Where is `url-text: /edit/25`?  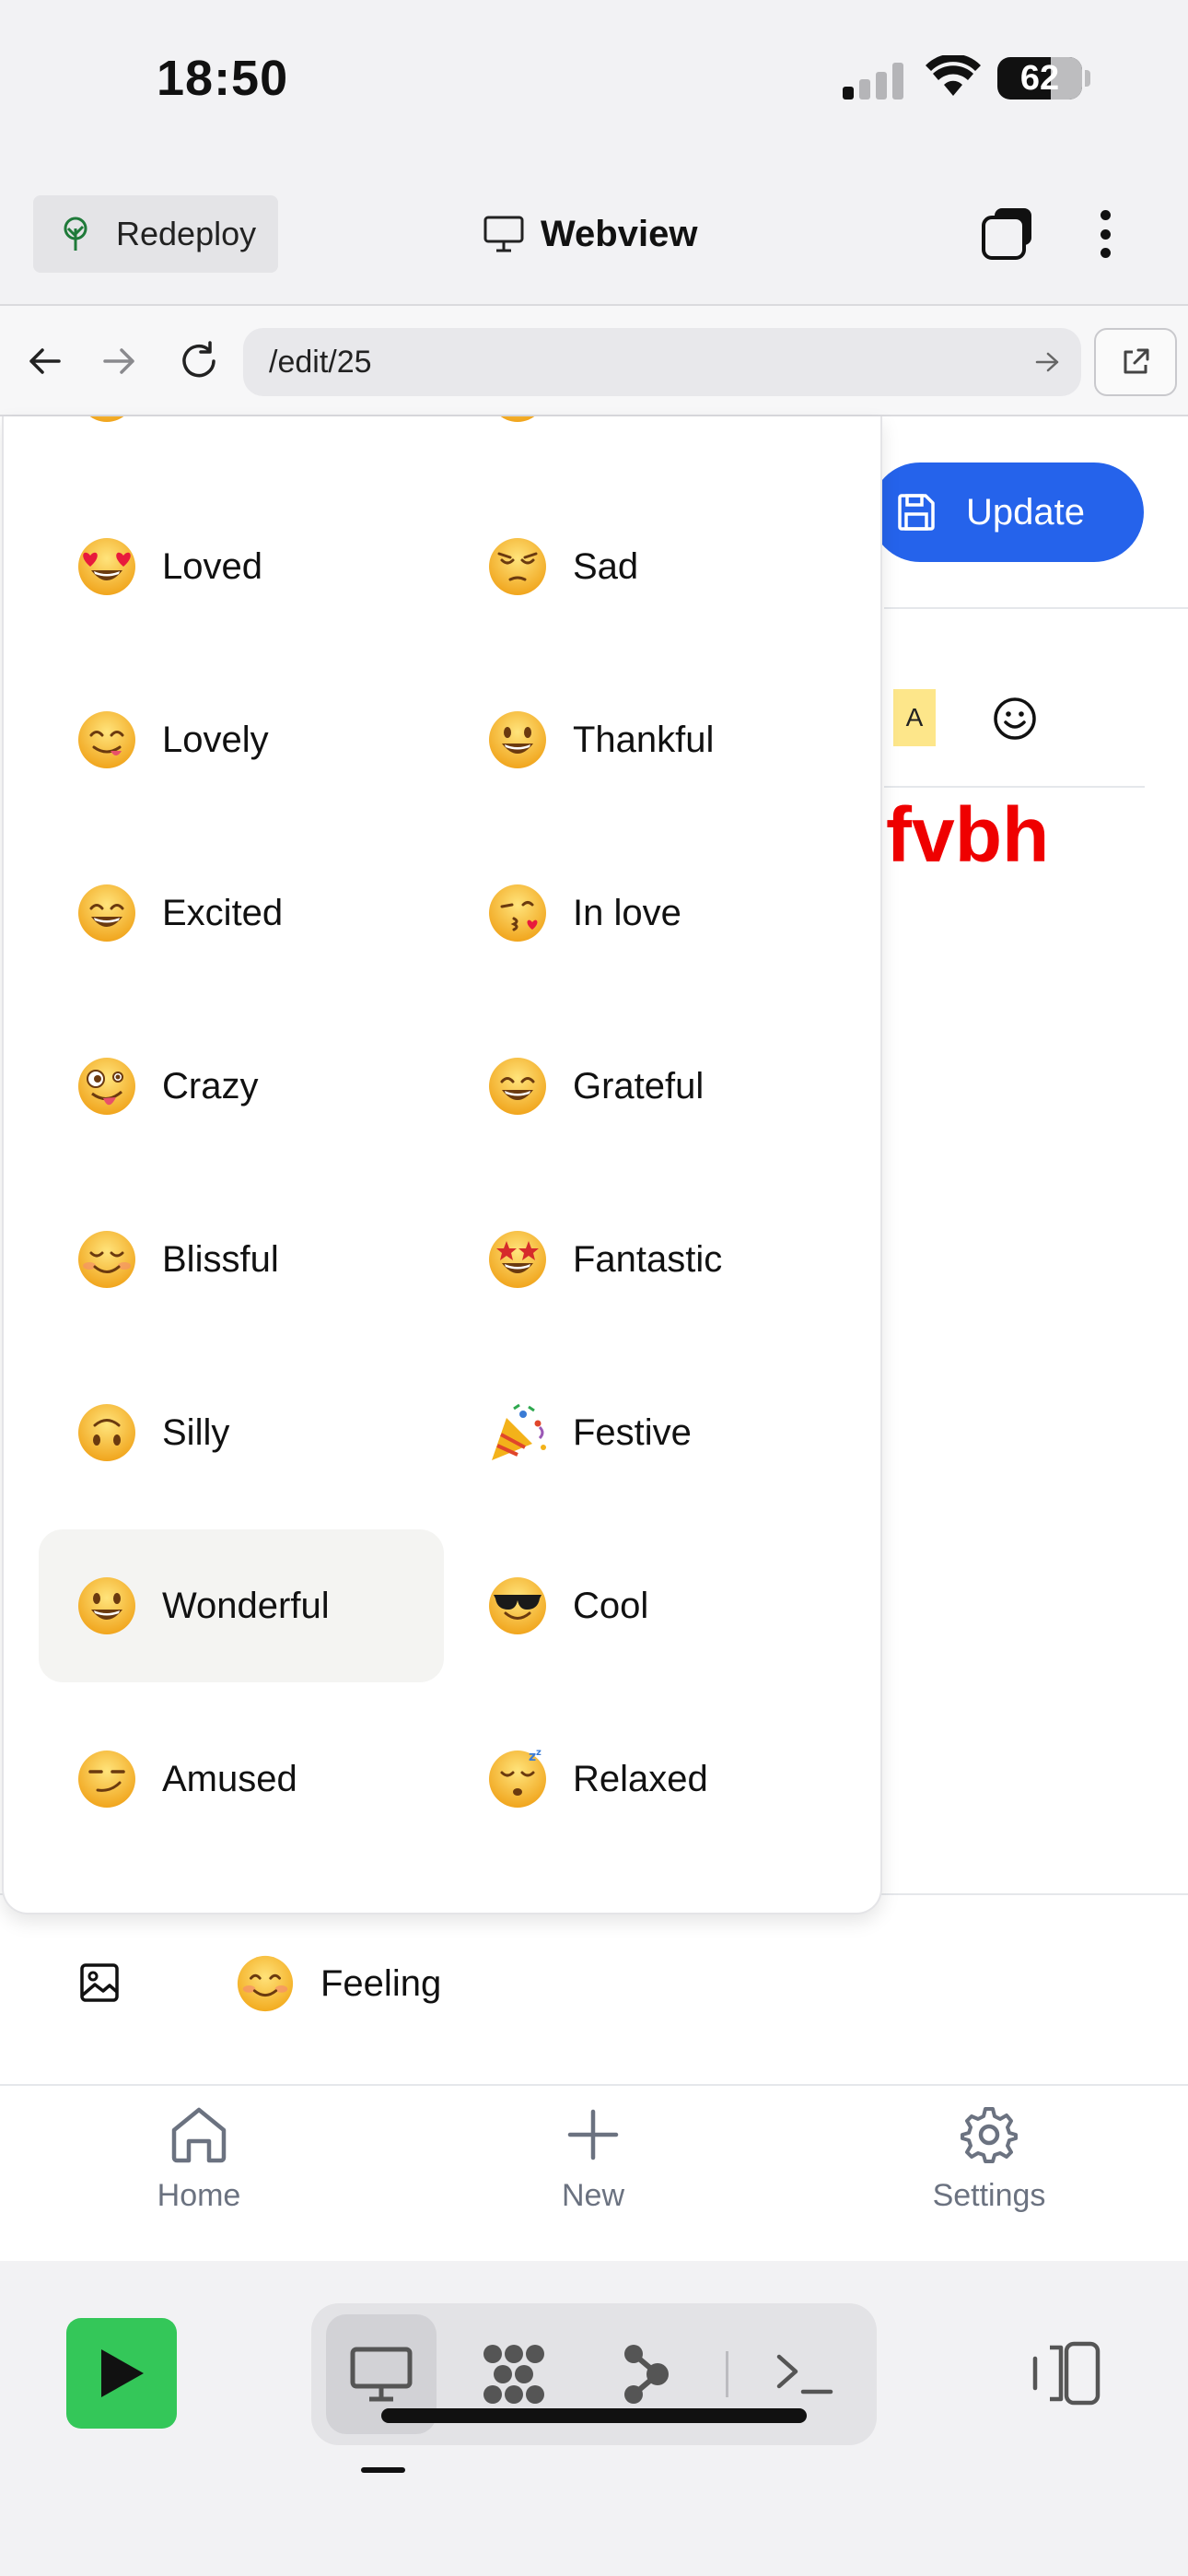
url-text: /edit/25 is located at coordinates (320, 363).